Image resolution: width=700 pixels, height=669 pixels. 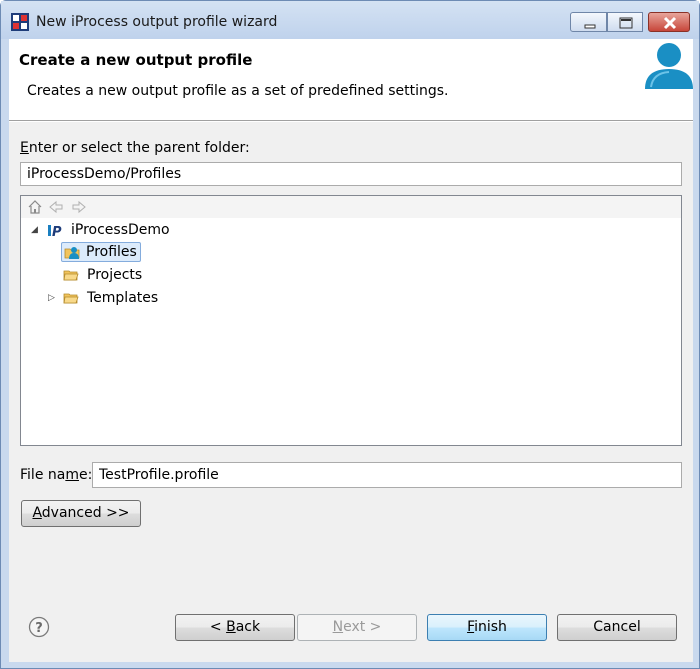 What do you see at coordinates (81, 513) in the screenshot?
I see `advanced-button: Advanced >>` at bounding box center [81, 513].